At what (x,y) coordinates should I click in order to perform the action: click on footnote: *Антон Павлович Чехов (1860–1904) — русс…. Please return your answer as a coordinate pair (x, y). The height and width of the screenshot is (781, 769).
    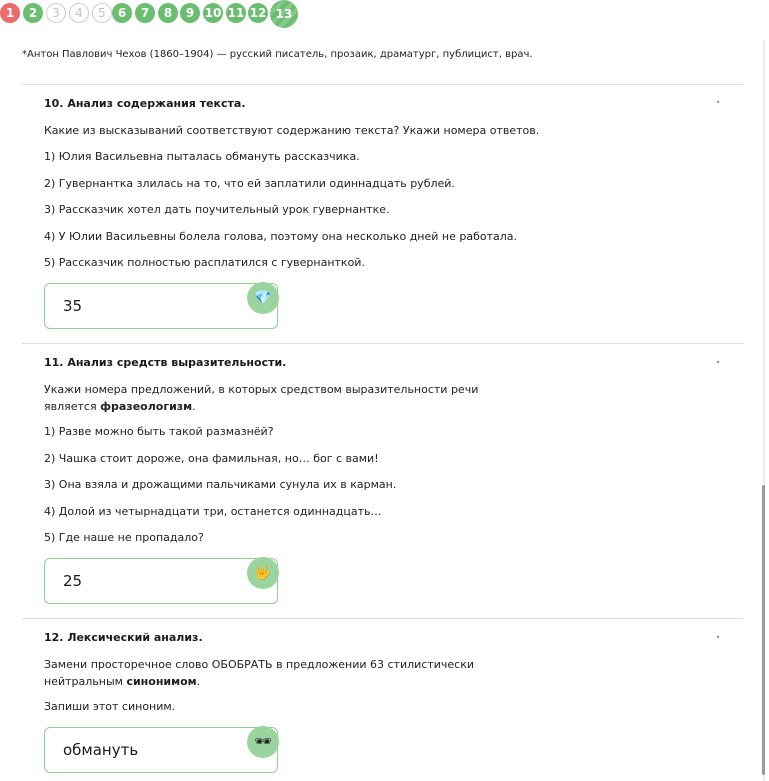
    Looking at the image, I should click on (277, 54).